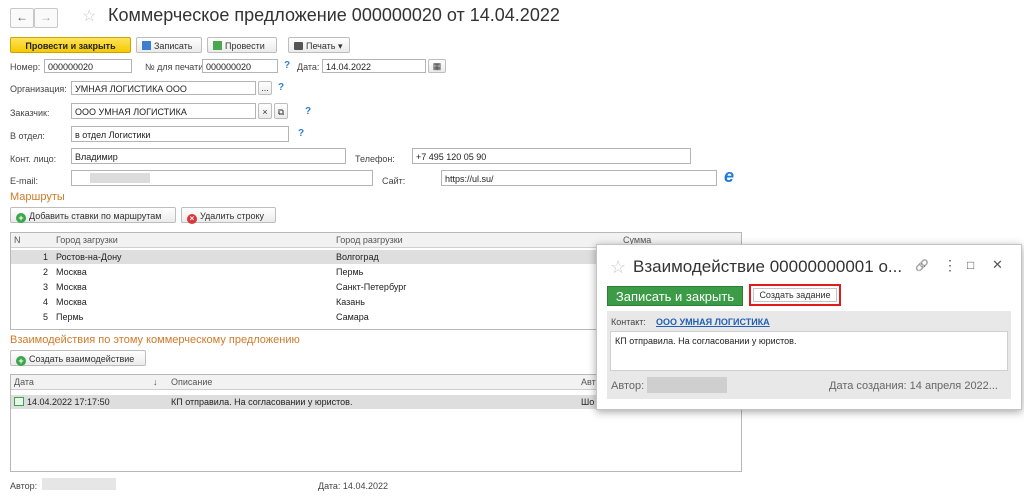 This screenshot has width=1024, height=498. Describe the element at coordinates (997, 265) in the screenshot. I see `close-icon: ✕` at that location.